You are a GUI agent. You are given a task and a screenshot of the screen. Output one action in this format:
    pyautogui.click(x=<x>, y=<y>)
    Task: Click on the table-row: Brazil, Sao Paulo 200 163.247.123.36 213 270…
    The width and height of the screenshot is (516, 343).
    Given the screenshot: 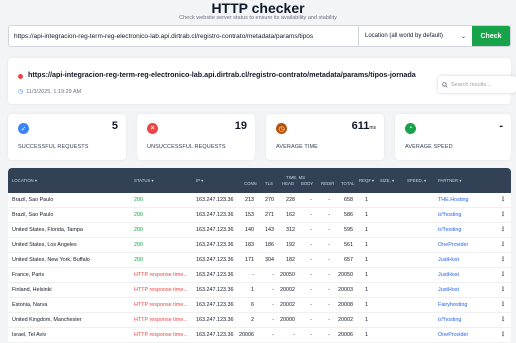 What is the action you would take?
    pyautogui.click(x=259, y=200)
    